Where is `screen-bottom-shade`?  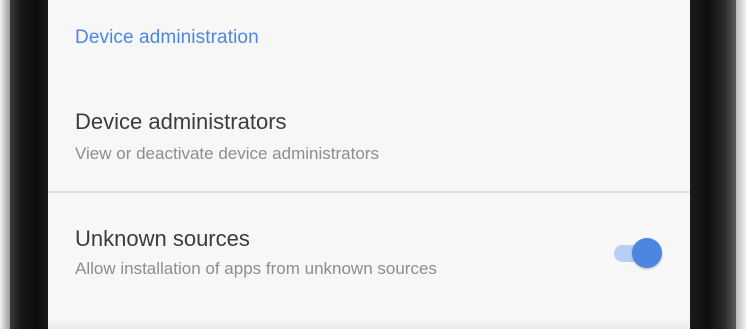
screen-bottom-shade is located at coordinates (369, 323).